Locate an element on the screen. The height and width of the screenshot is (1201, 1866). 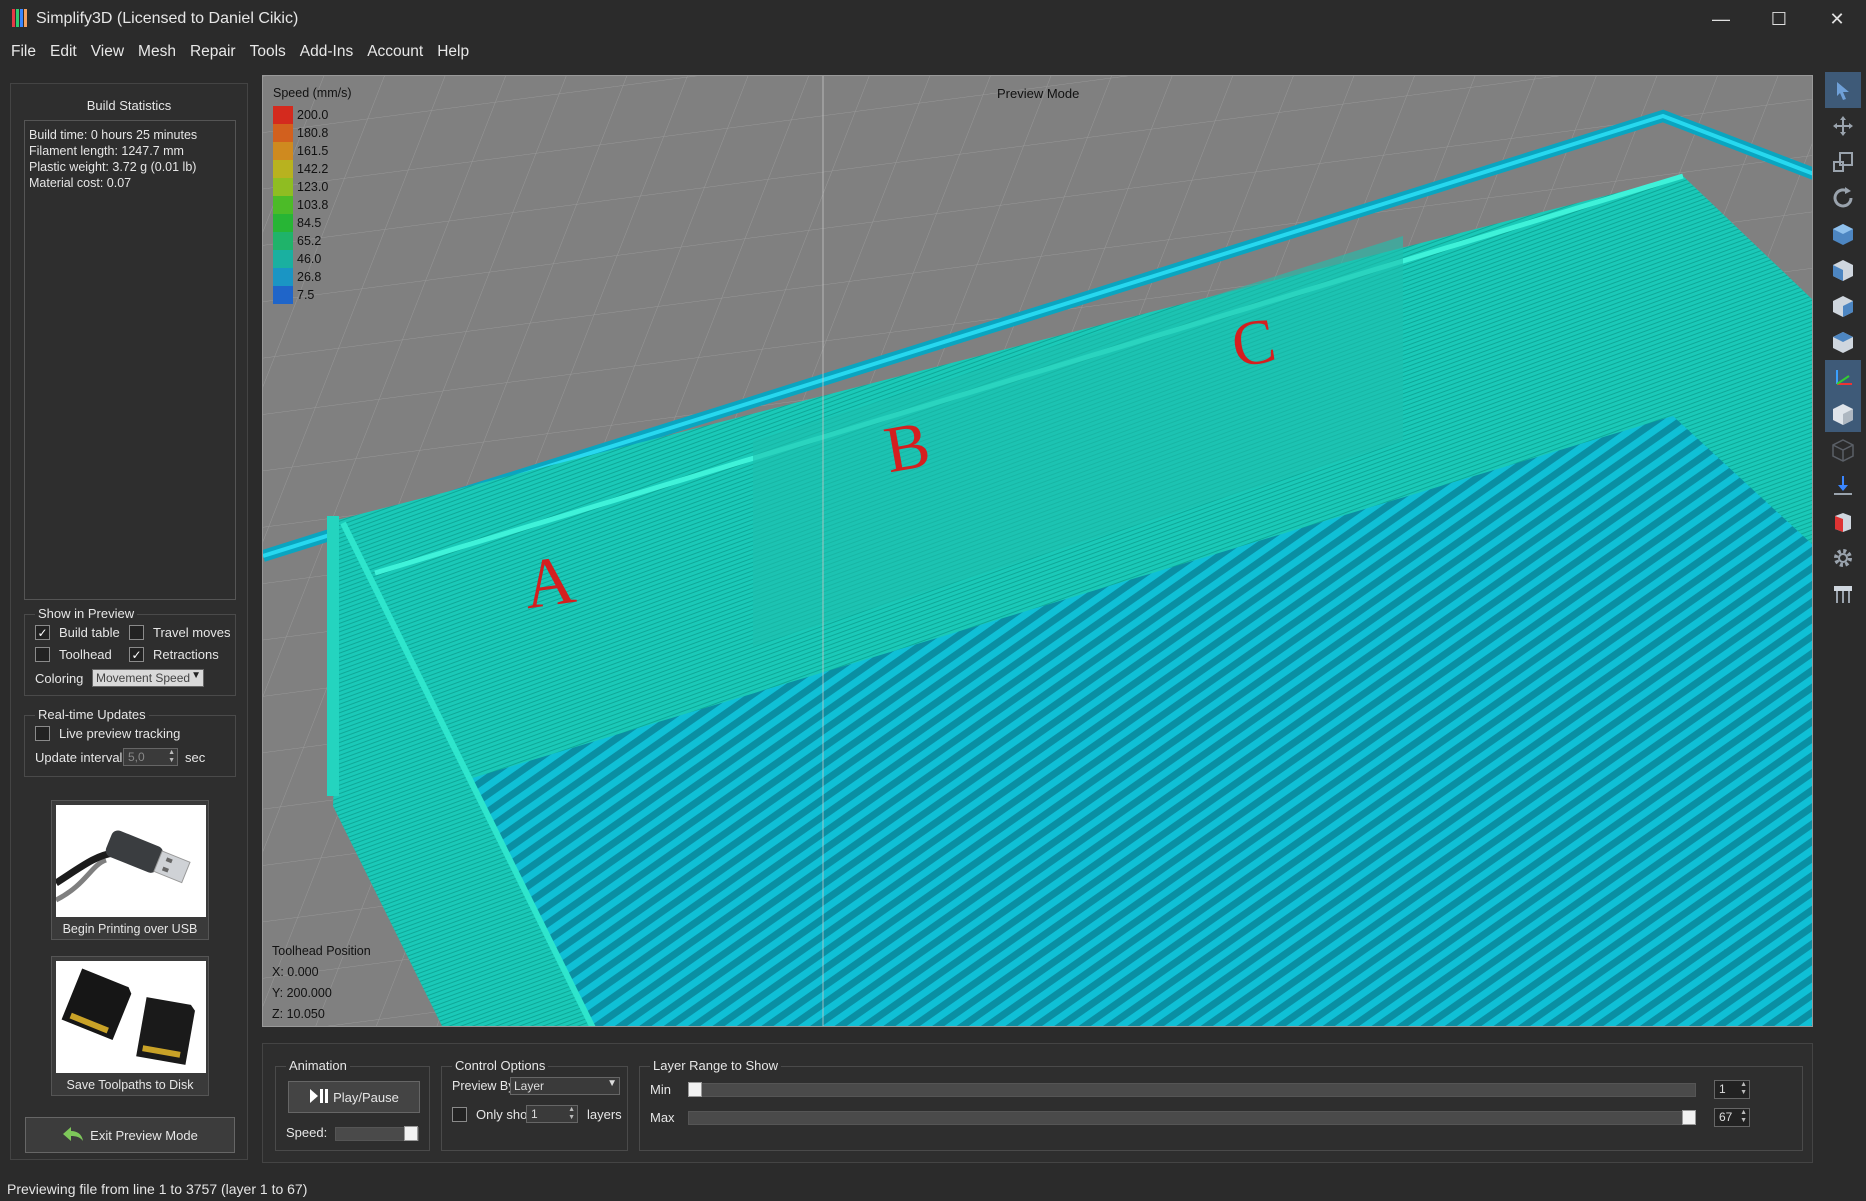
rotate-icon is located at coordinates (1843, 198).